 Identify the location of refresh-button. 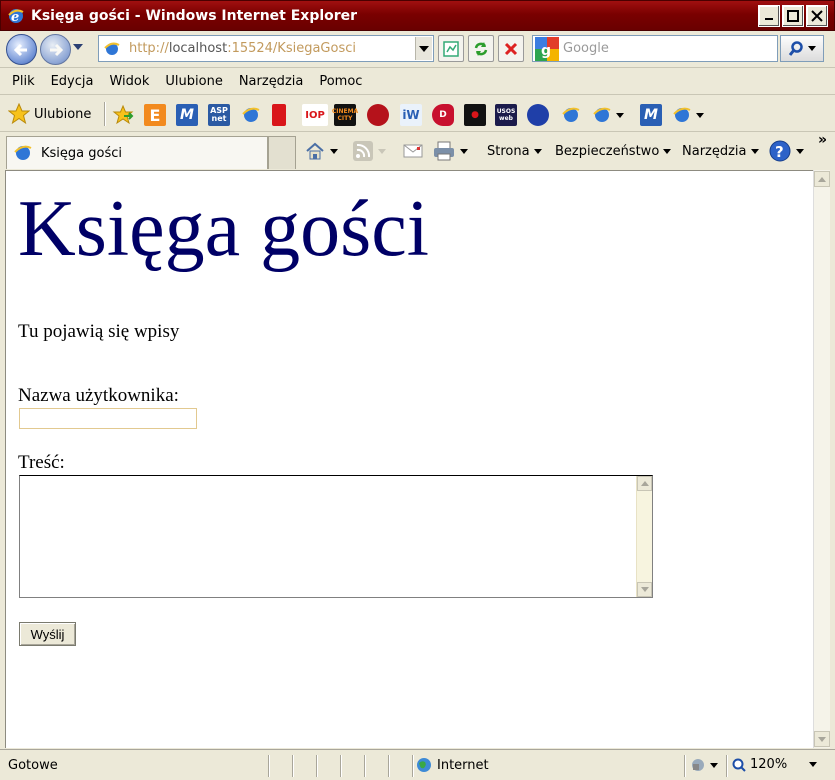
(481, 48).